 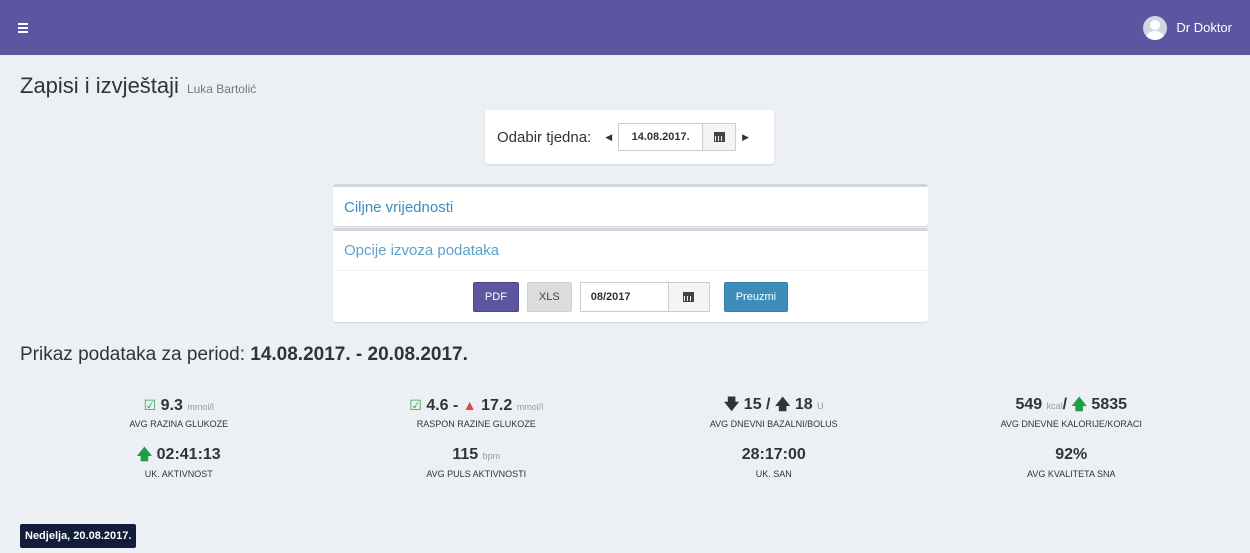 I want to click on sleep-label: UK. SAN, so click(x=773, y=474).